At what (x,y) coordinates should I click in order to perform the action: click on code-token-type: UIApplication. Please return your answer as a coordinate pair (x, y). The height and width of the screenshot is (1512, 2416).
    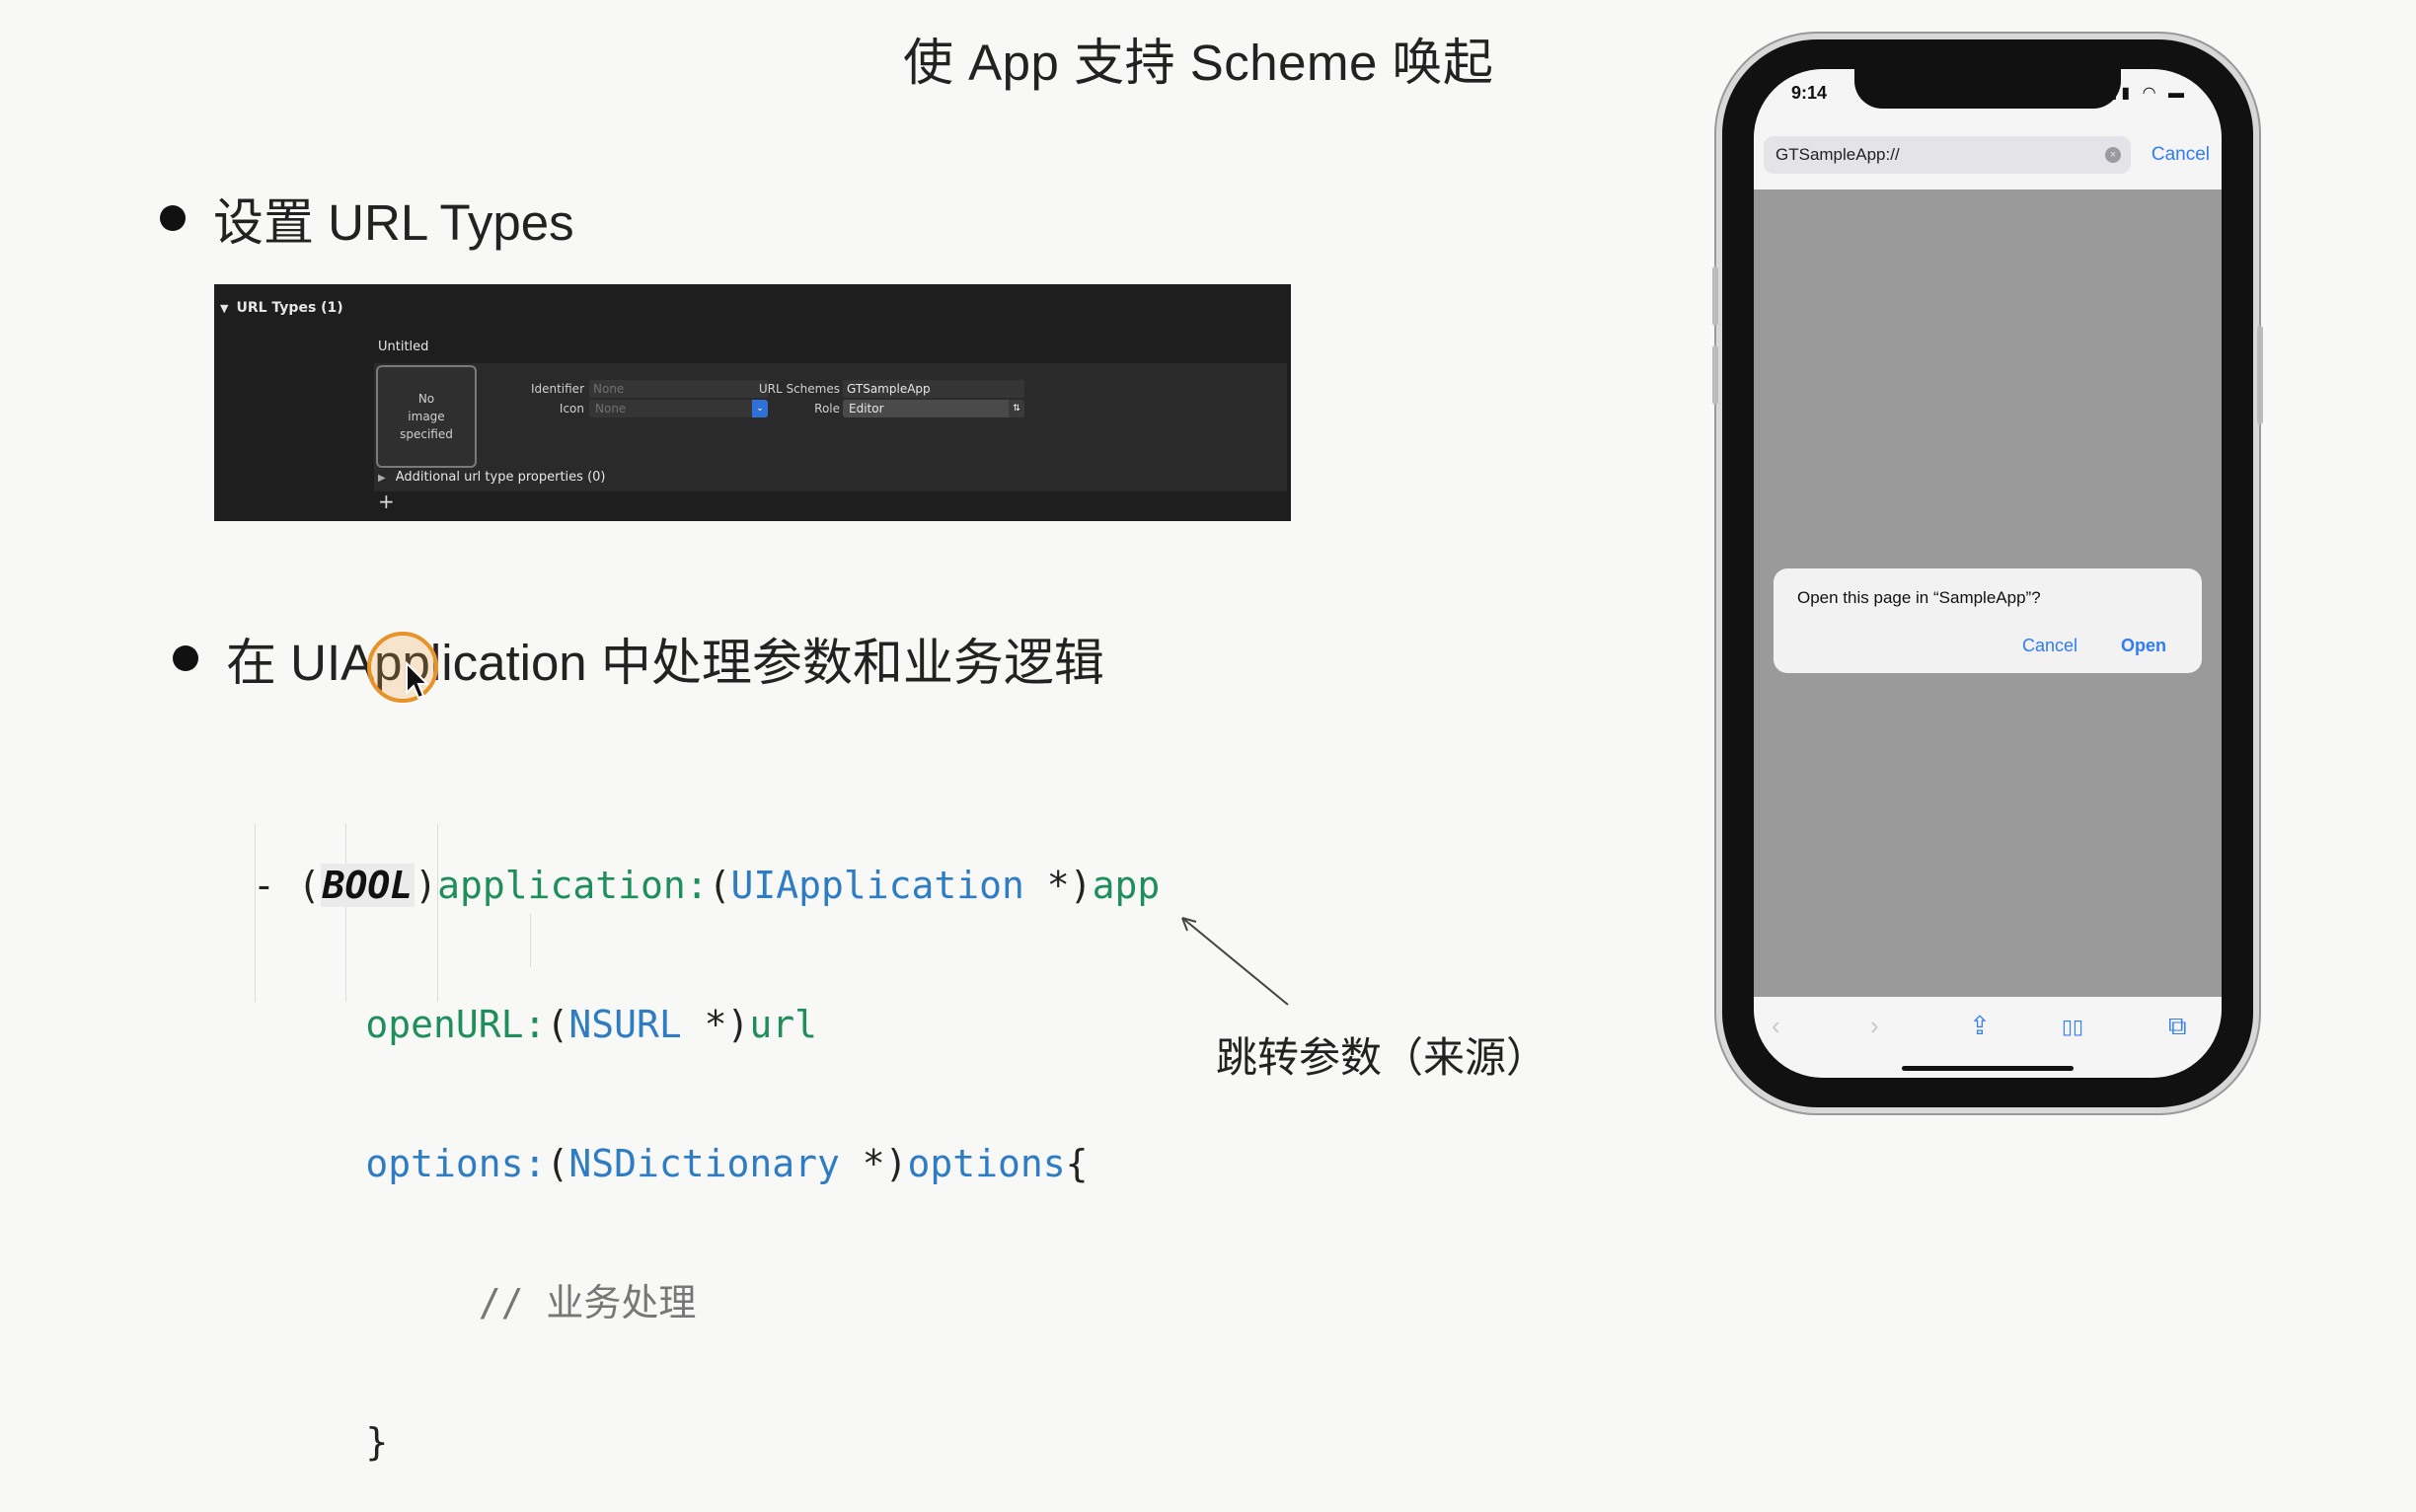
    Looking at the image, I should click on (877, 885).